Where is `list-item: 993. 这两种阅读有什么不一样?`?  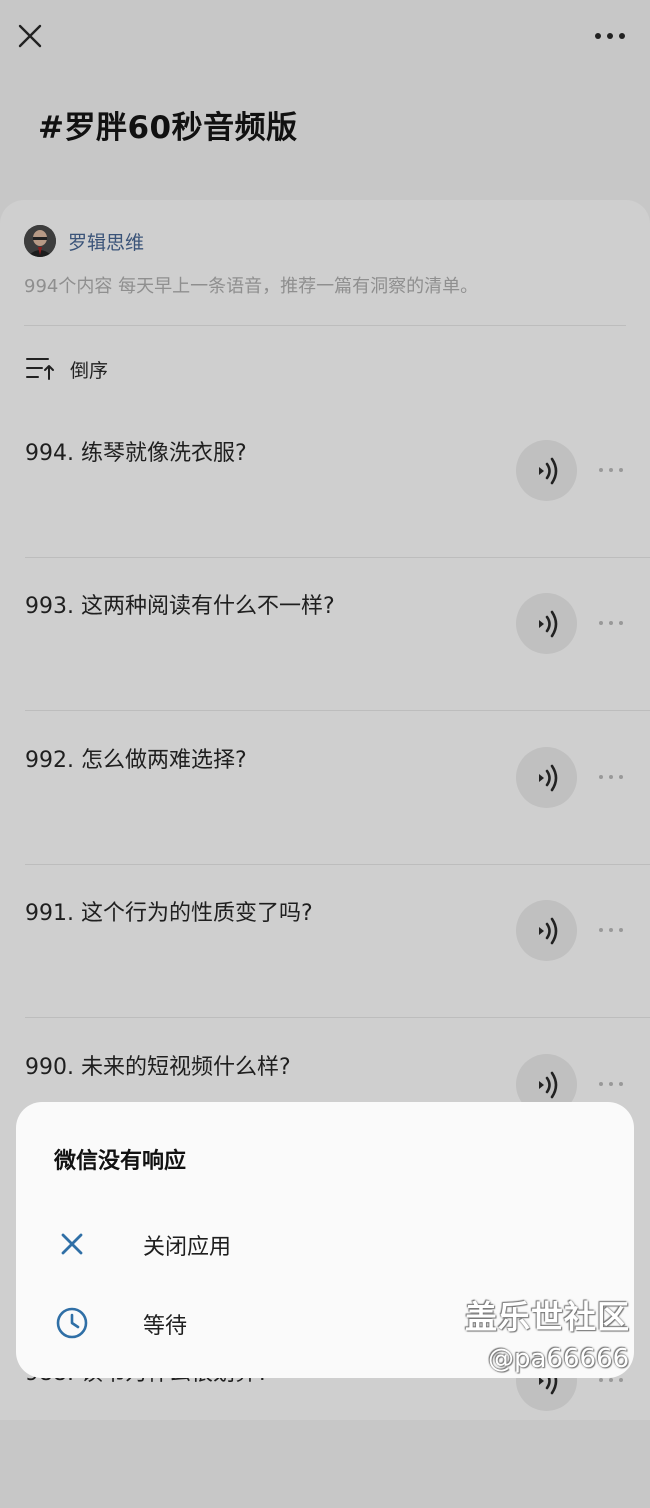 list-item: 993. 这两种阅读有什么不一样? is located at coordinates (325, 634).